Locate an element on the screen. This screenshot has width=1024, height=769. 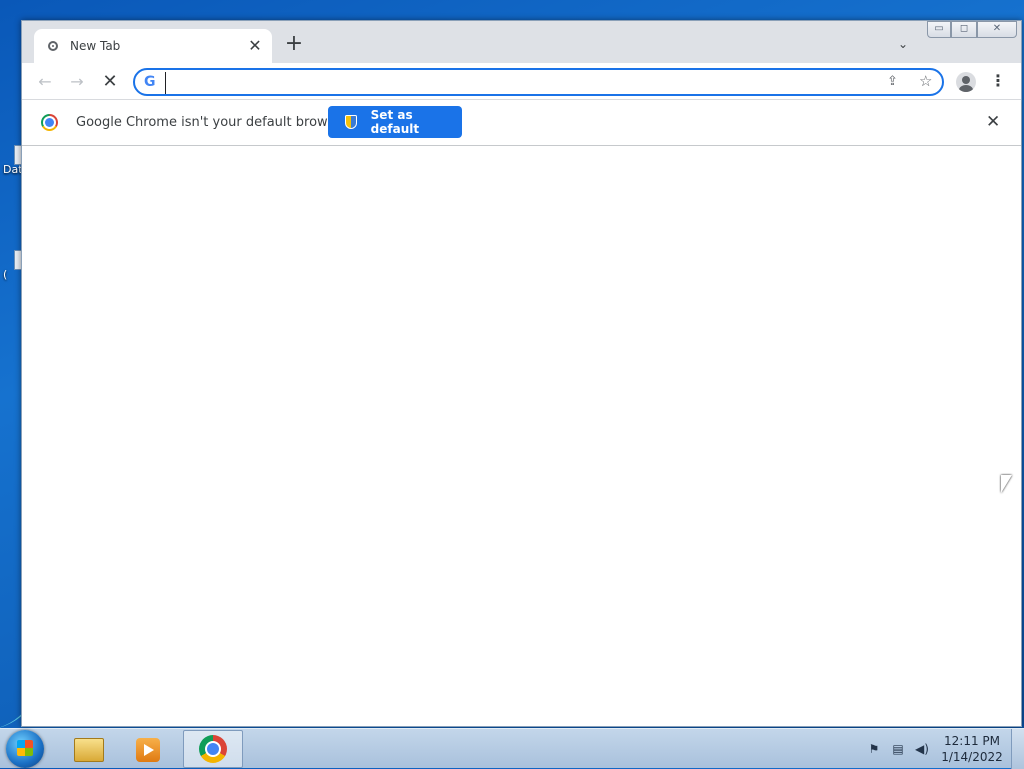
infobar-message: Google Chrome isn't your default browser is located at coordinates (212, 122).